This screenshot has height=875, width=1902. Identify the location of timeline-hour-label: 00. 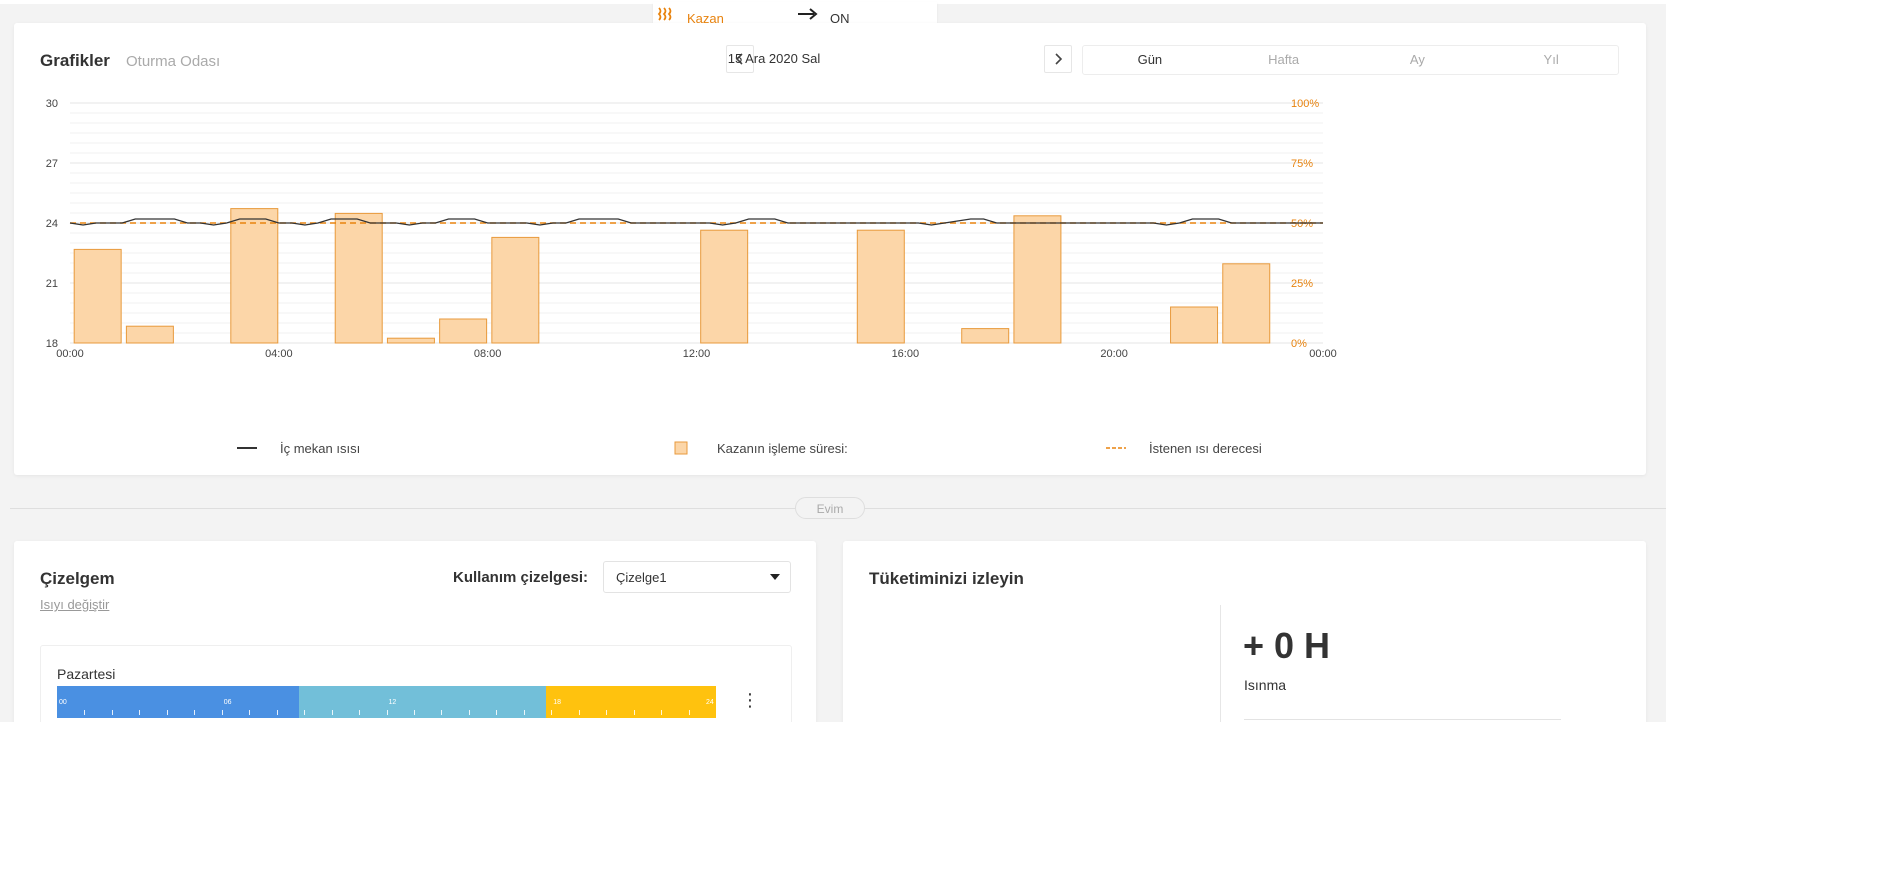
(63, 702).